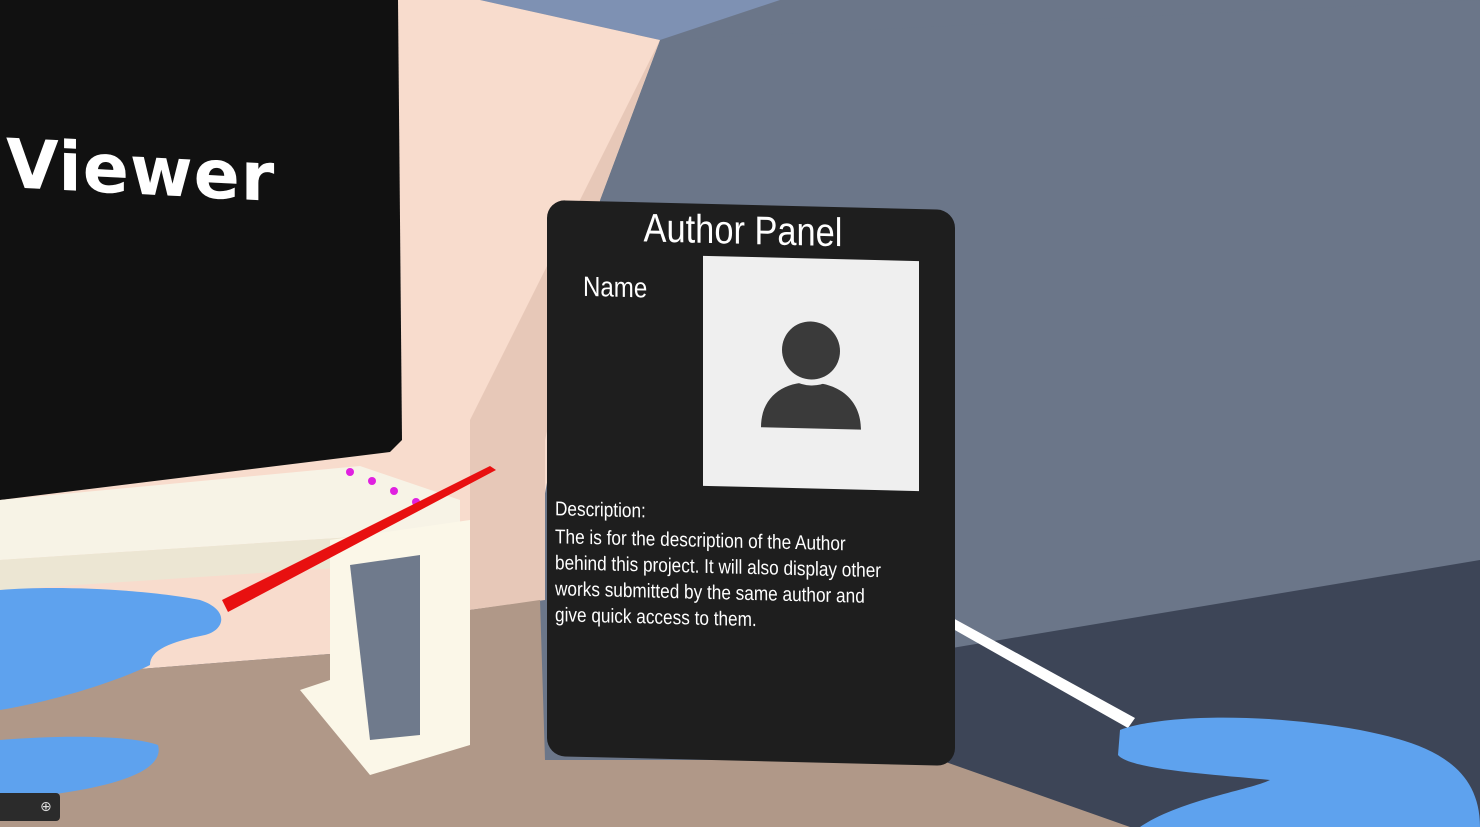 The image size is (1480, 827). What do you see at coordinates (600, 510) in the screenshot?
I see `description-label: Description:` at bounding box center [600, 510].